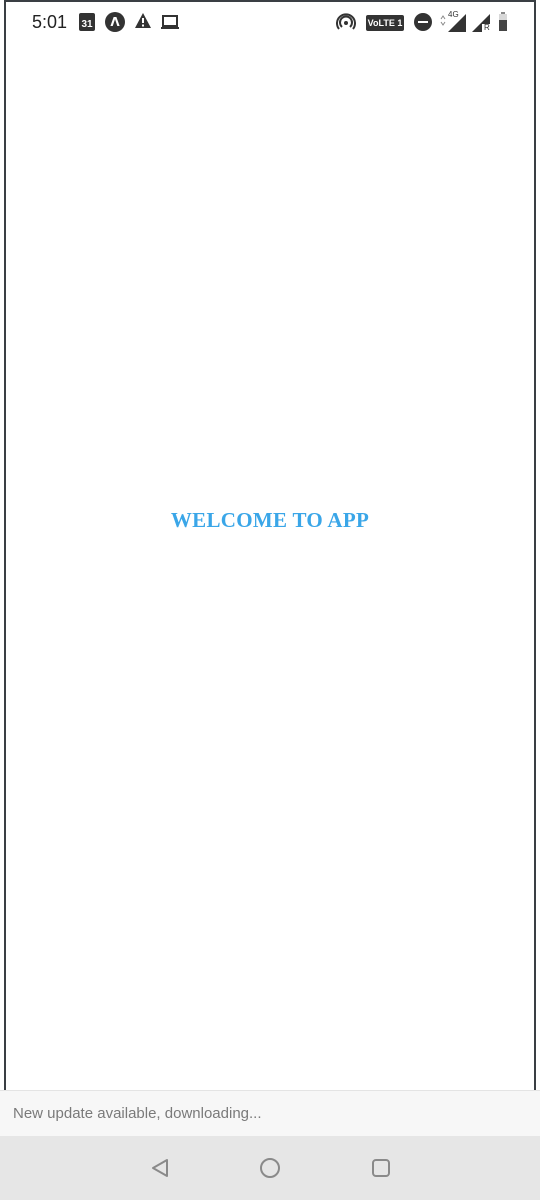 This screenshot has height=1200, width=540. Describe the element at coordinates (160, 1168) in the screenshot. I see `back-icon` at that location.